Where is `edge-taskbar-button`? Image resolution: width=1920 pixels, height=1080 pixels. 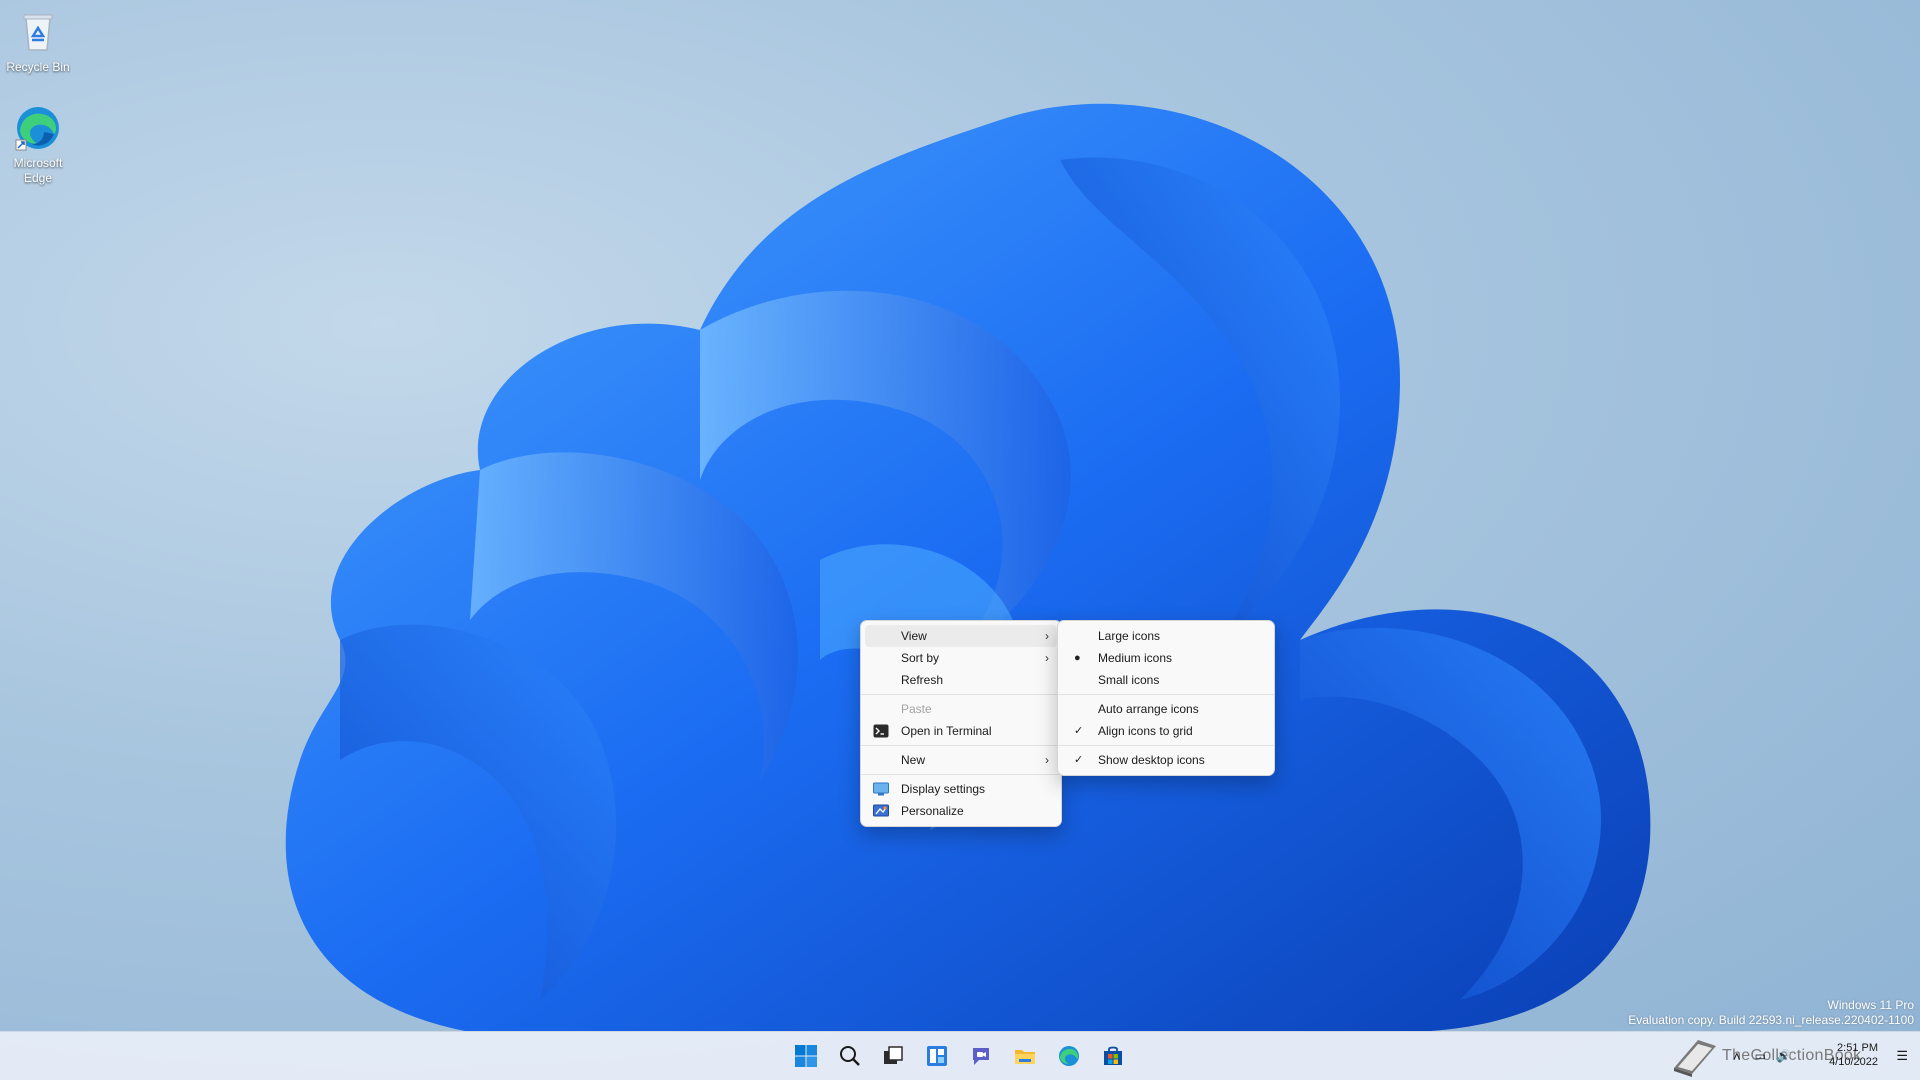
edge-taskbar-button is located at coordinates (1069, 1056).